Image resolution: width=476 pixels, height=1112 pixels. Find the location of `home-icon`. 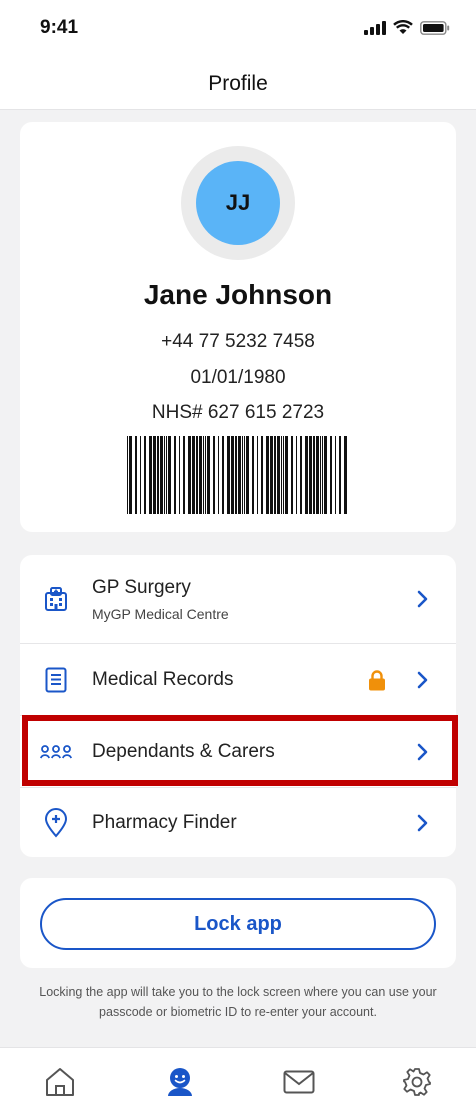

home-icon is located at coordinates (60, 1082).